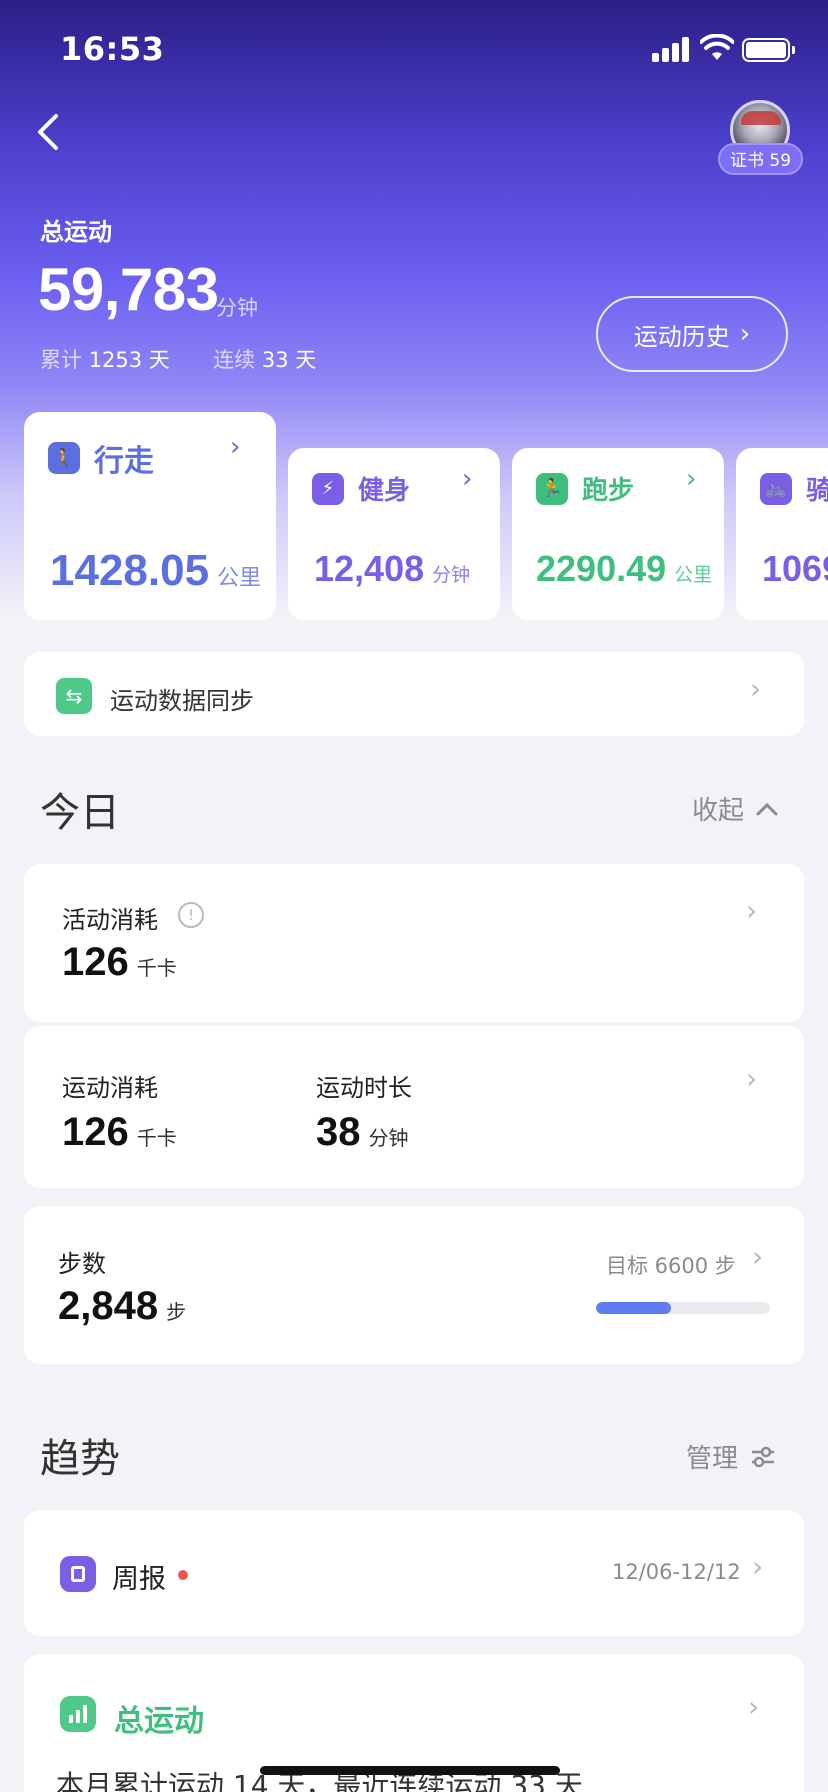 This screenshot has width=828, height=1792. Describe the element at coordinates (182, 701) in the screenshot. I see `sync-label: 运动数据同步` at that location.